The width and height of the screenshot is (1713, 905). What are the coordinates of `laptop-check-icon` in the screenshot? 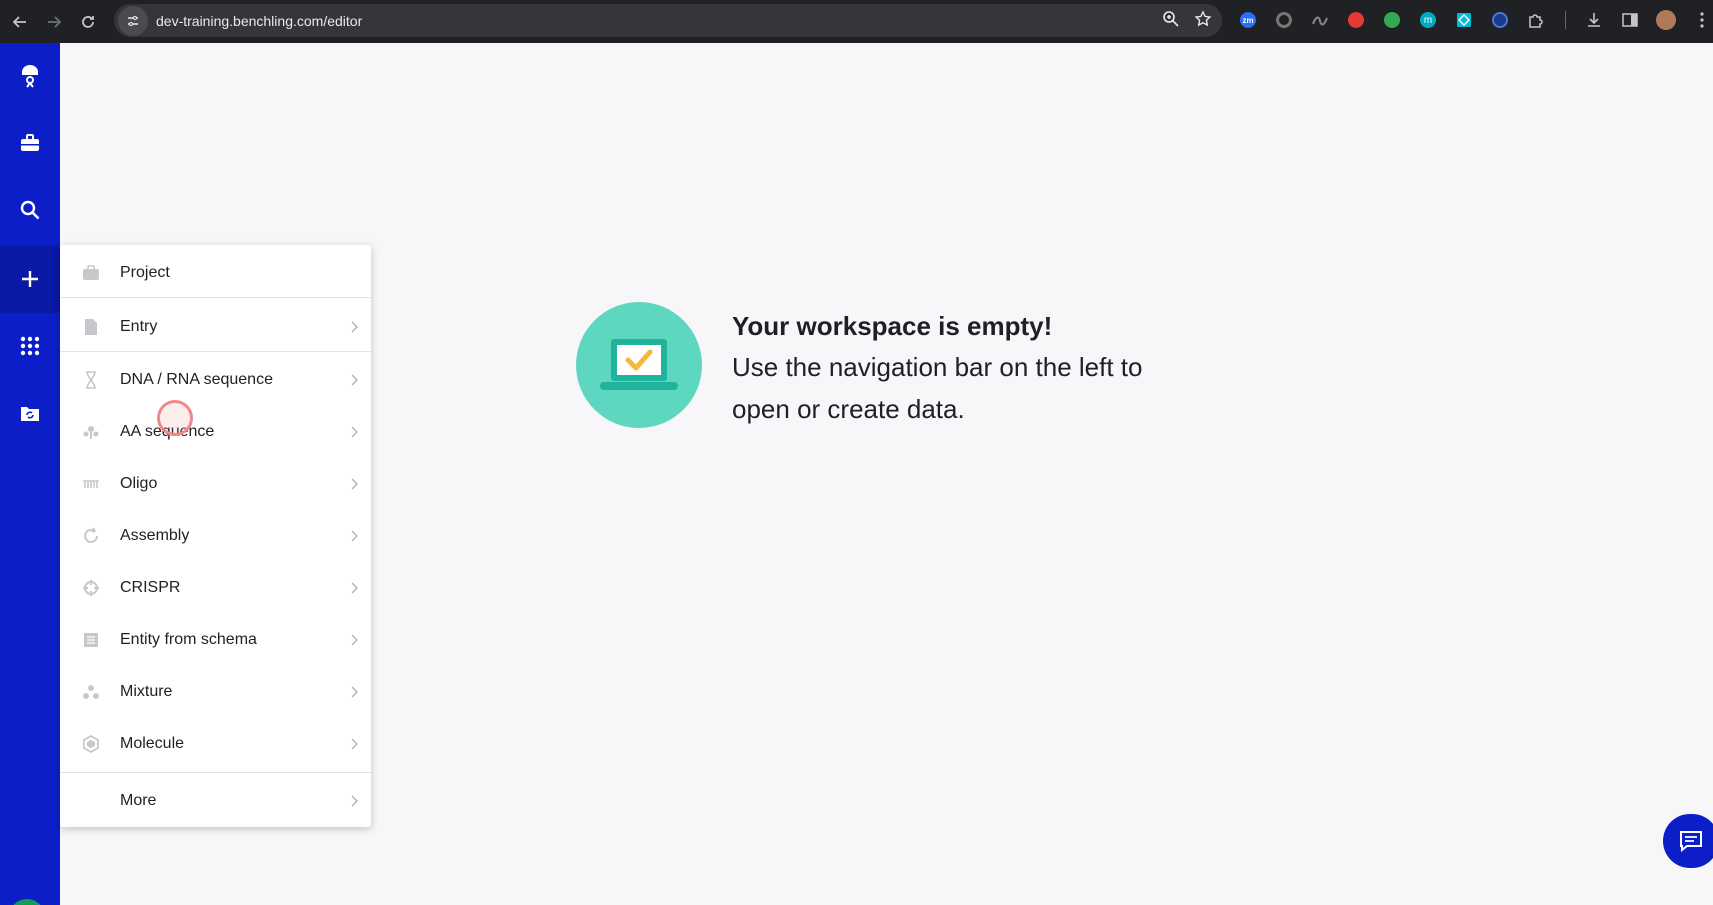 It's located at (639, 365).